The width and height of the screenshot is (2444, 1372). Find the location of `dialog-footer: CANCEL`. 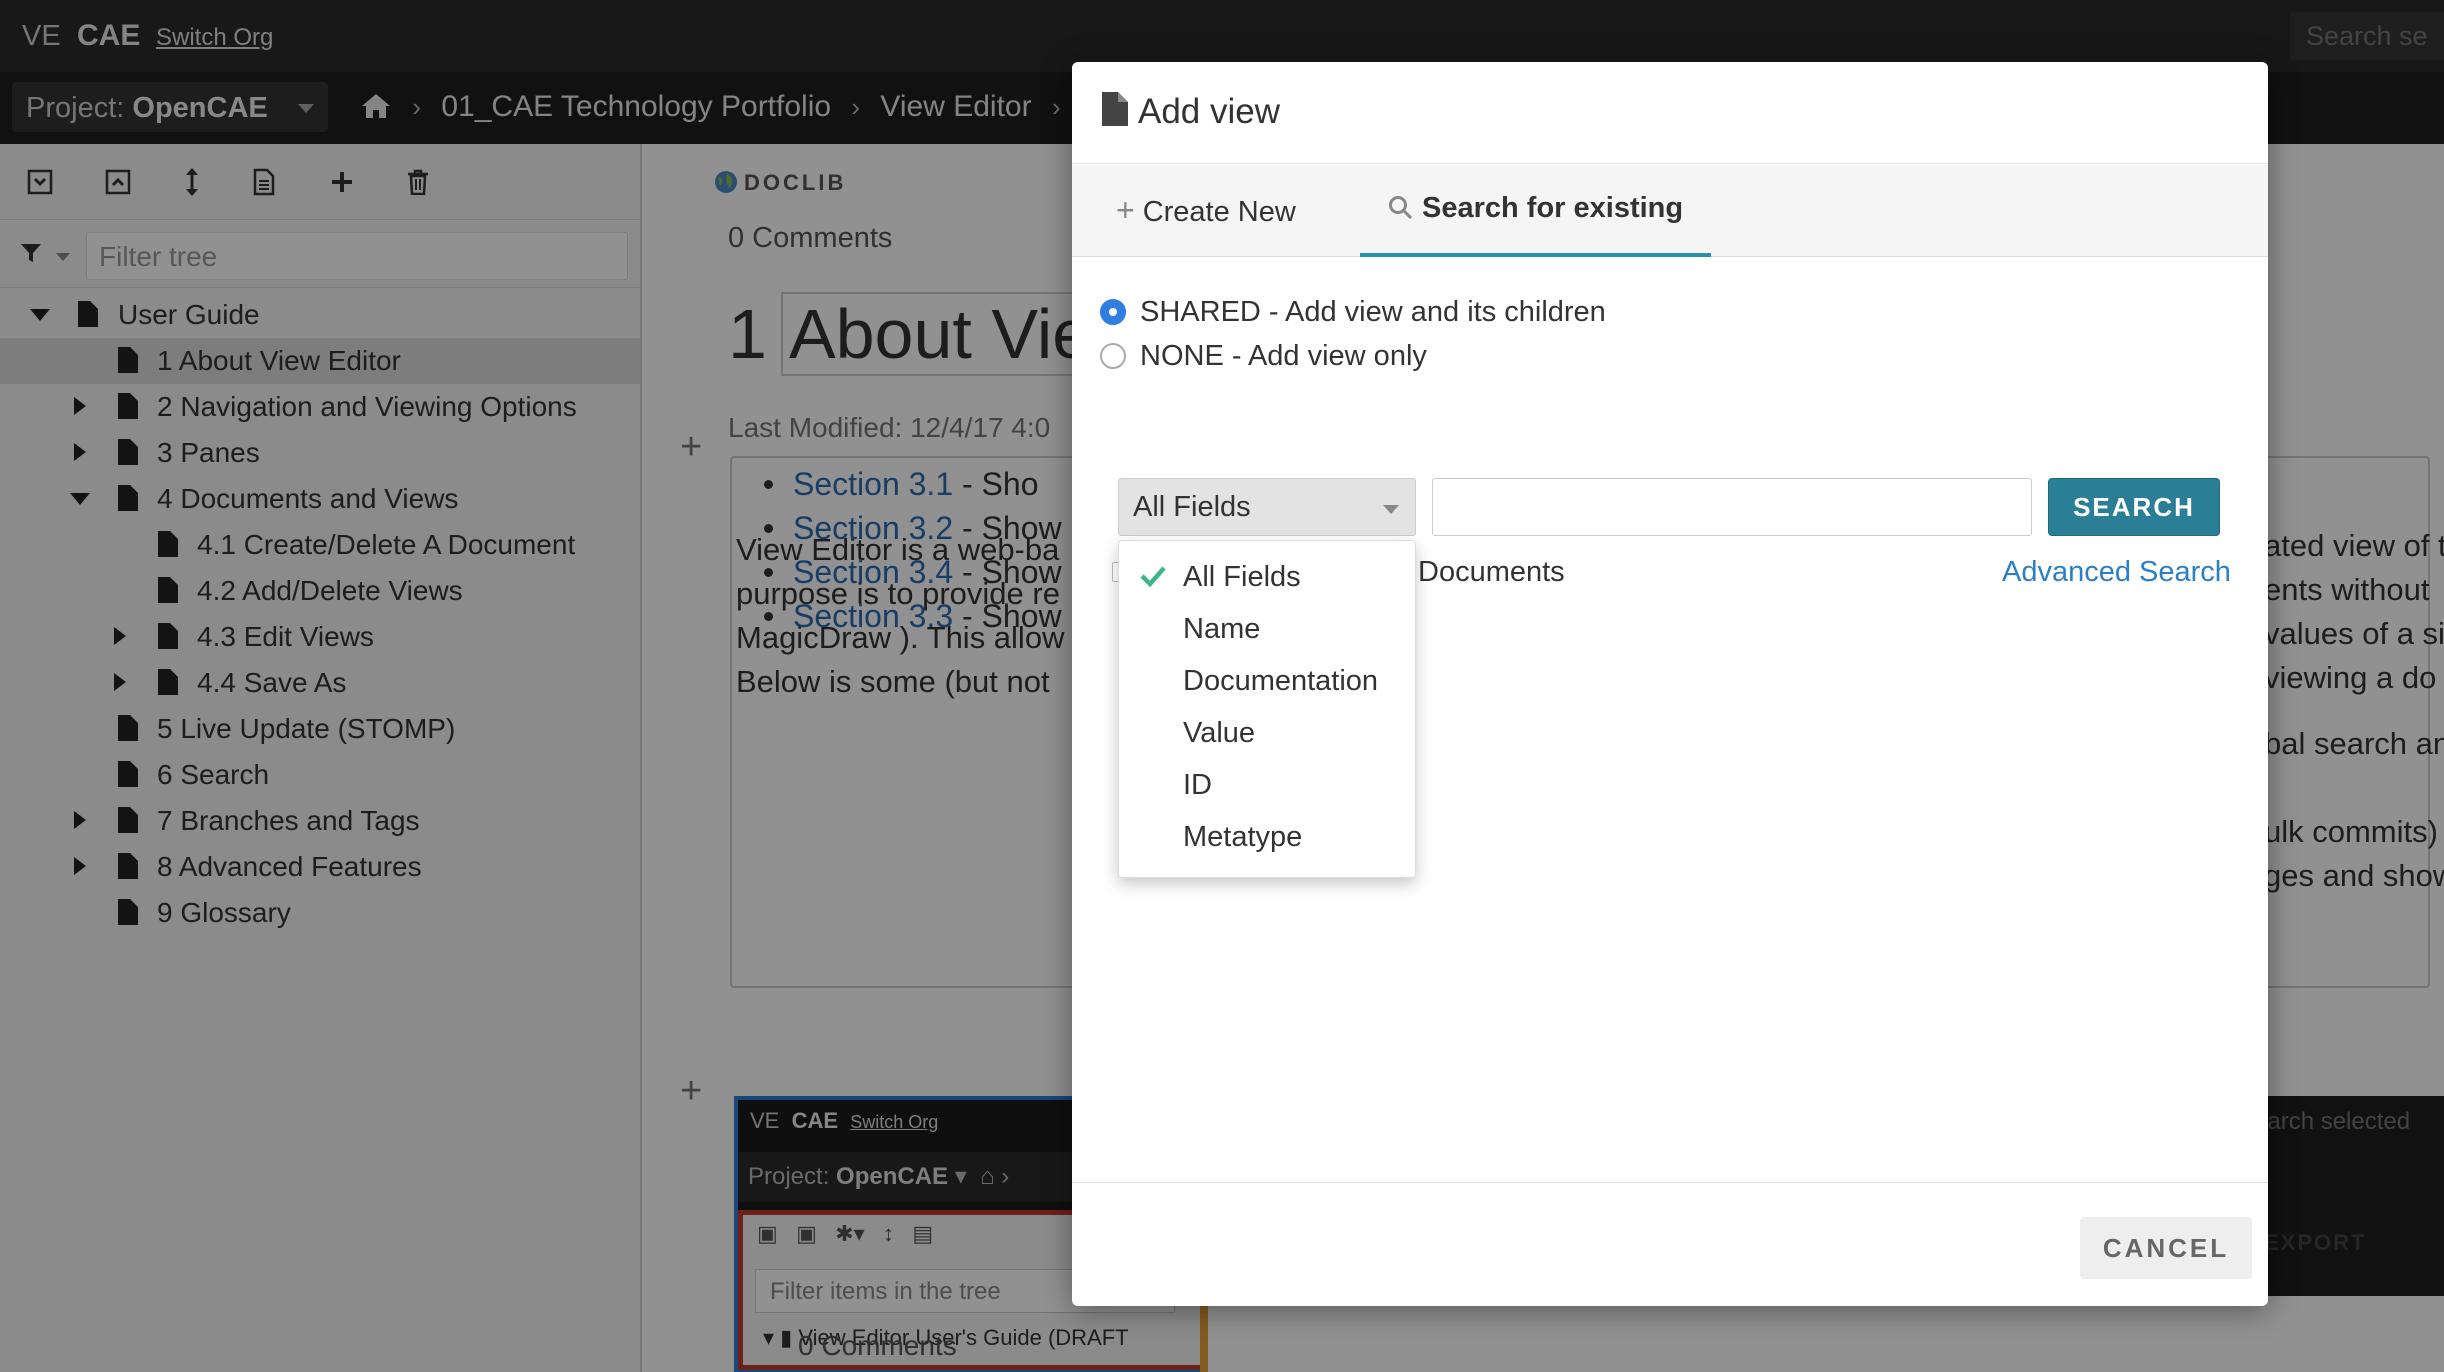

dialog-footer: CANCEL is located at coordinates (1670, 1244).